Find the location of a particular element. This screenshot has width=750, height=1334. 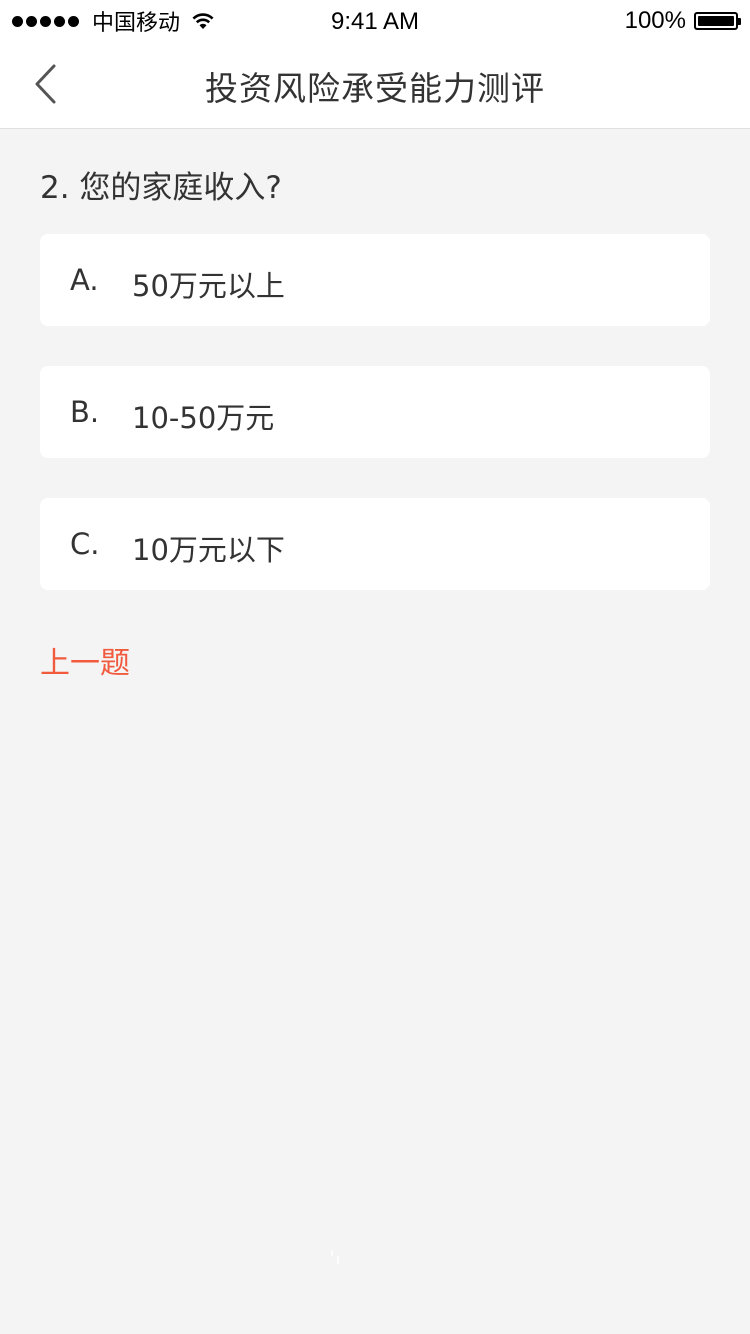

option-text: 10-50万元 is located at coordinates (203, 418).